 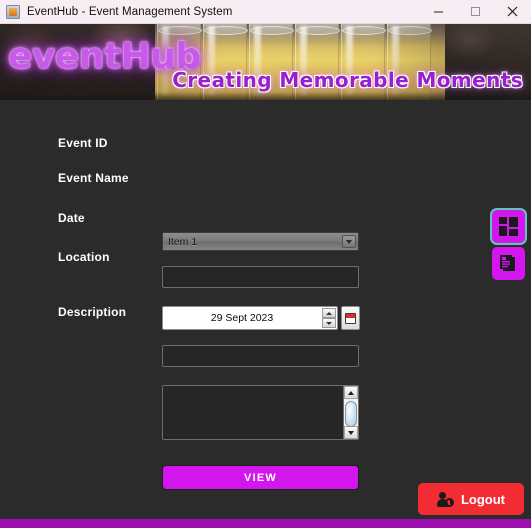 What do you see at coordinates (347, 80) in the screenshot?
I see `tagline: Creating Memorable Moments` at bounding box center [347, 80].